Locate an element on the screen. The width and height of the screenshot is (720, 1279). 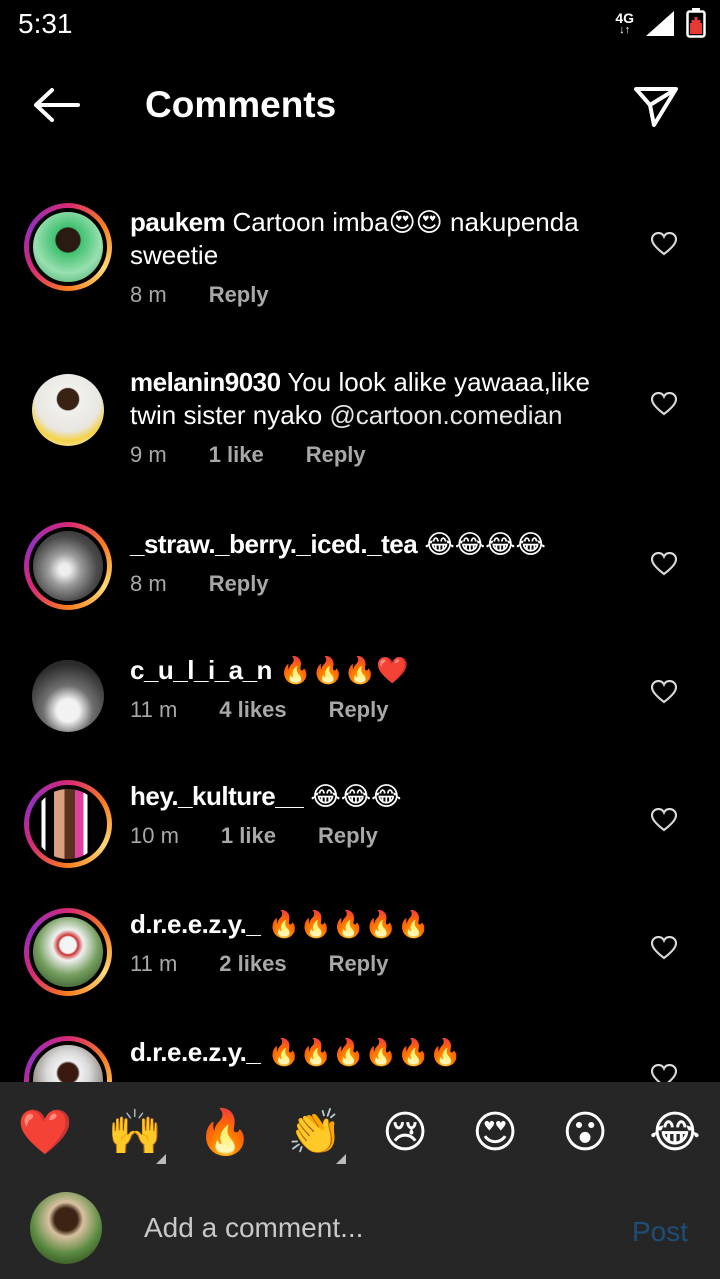
comment-text: d.r.e.e.z.y._ 🔥🔥🔥🔥🔥 is located at coordinates (380, 924).